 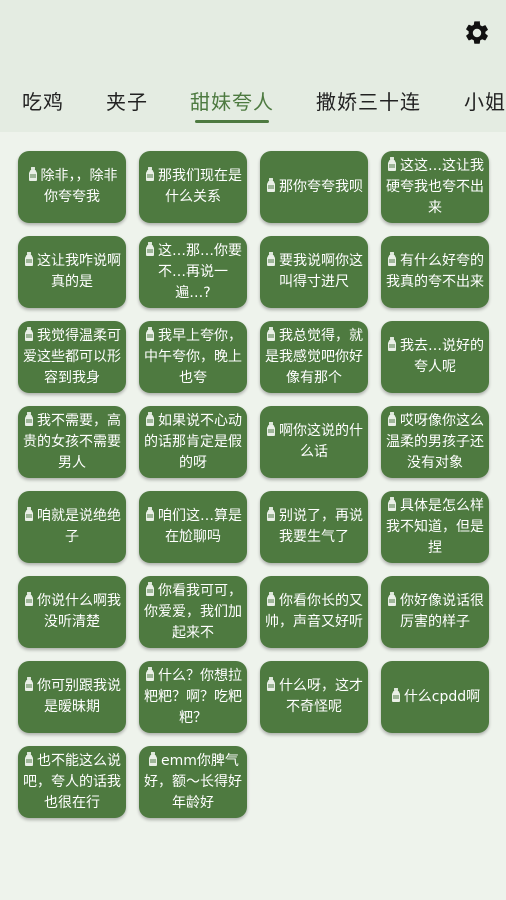 I want to click on phrase-card-content: 你可别跟我说是暧昧期, so click(x=72, y=697).